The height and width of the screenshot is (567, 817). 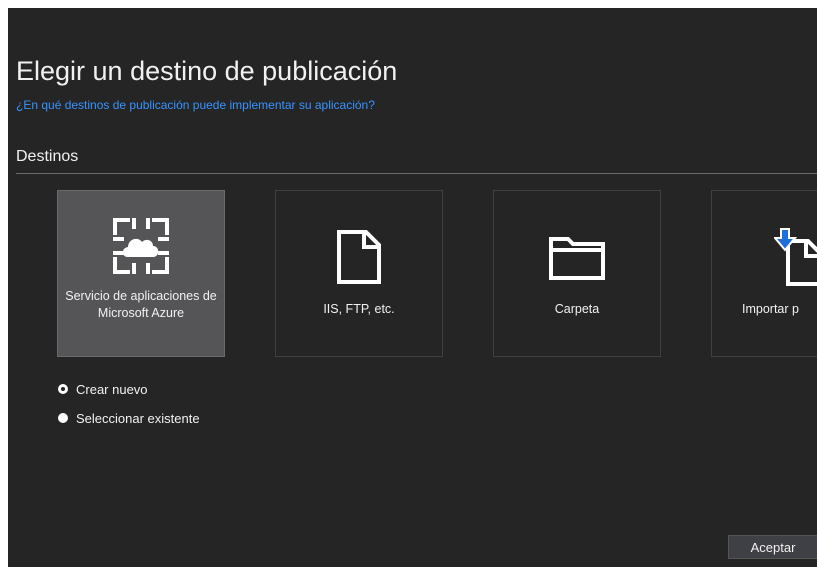 What do you see at coordinates (416, 173) in the screenshot?
I see `section-divider` at bounding box center [416, 173].